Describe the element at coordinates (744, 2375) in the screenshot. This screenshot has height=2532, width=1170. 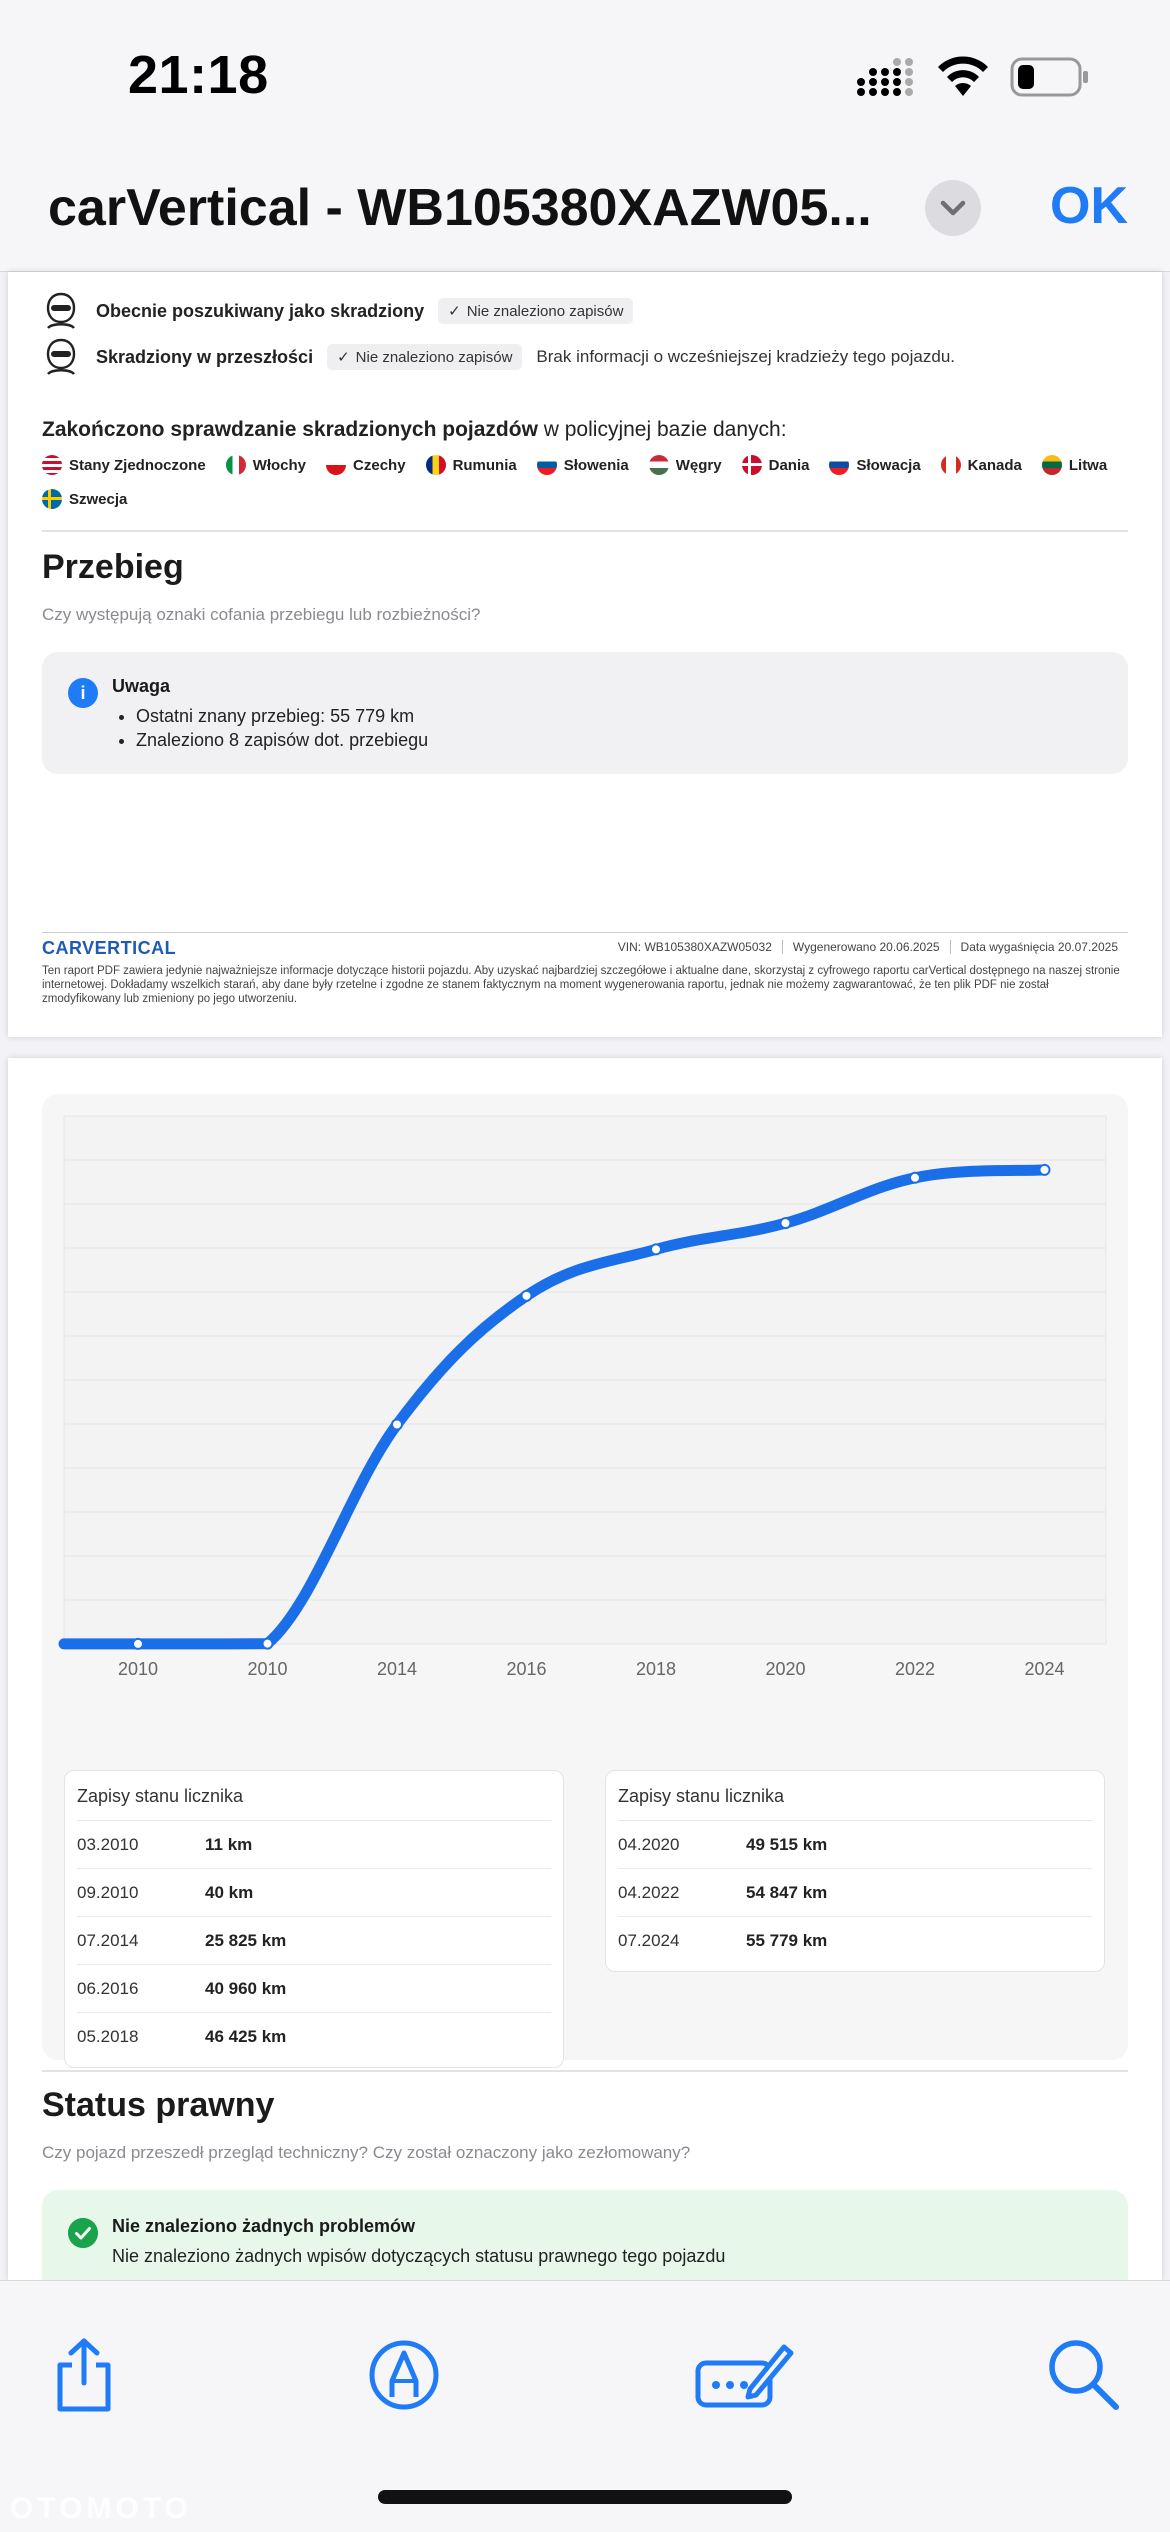
I see `signature-icon` at that location.